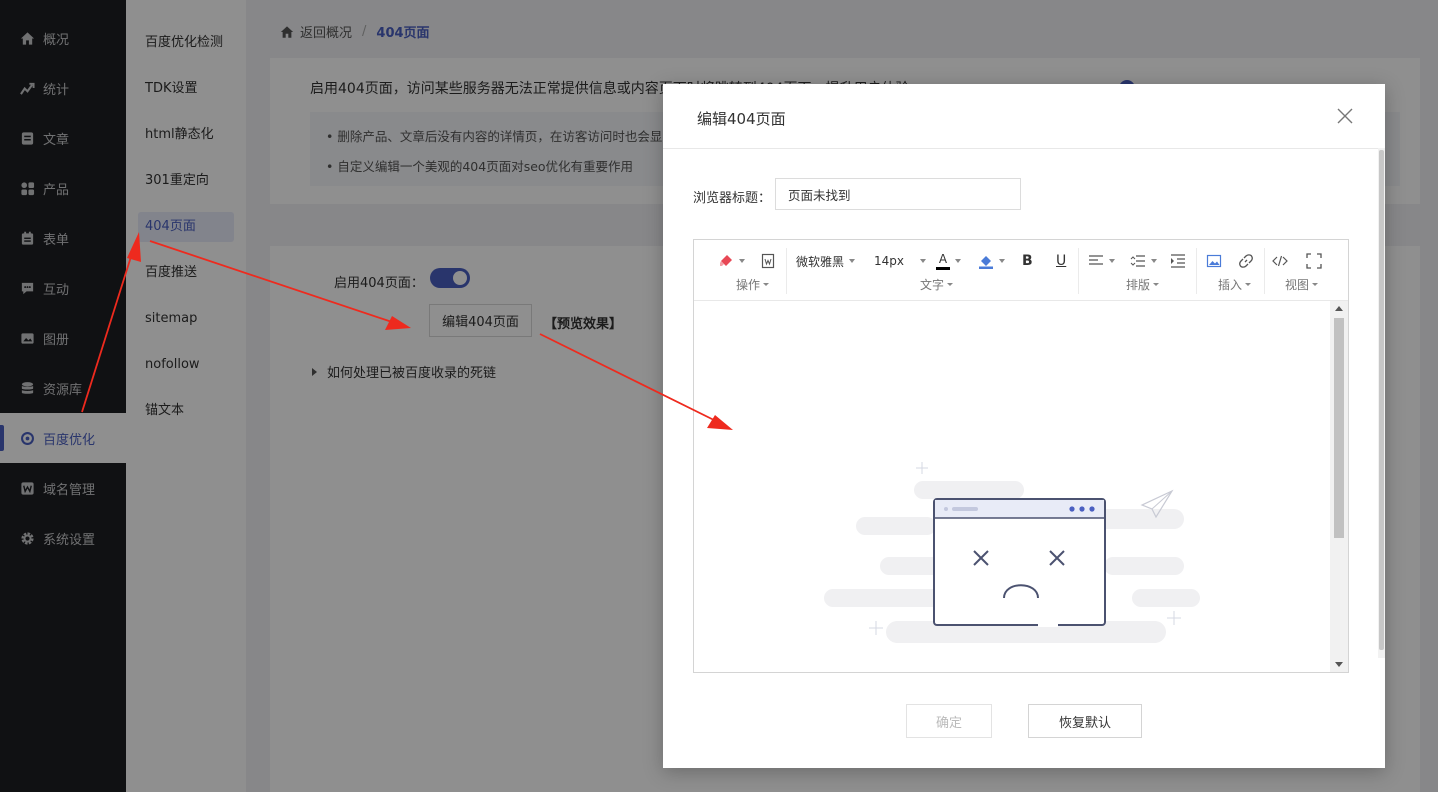 The width and height of the screenshot is (1438, 792). I want to click on font-size-select: 14px, so click(900, 261).